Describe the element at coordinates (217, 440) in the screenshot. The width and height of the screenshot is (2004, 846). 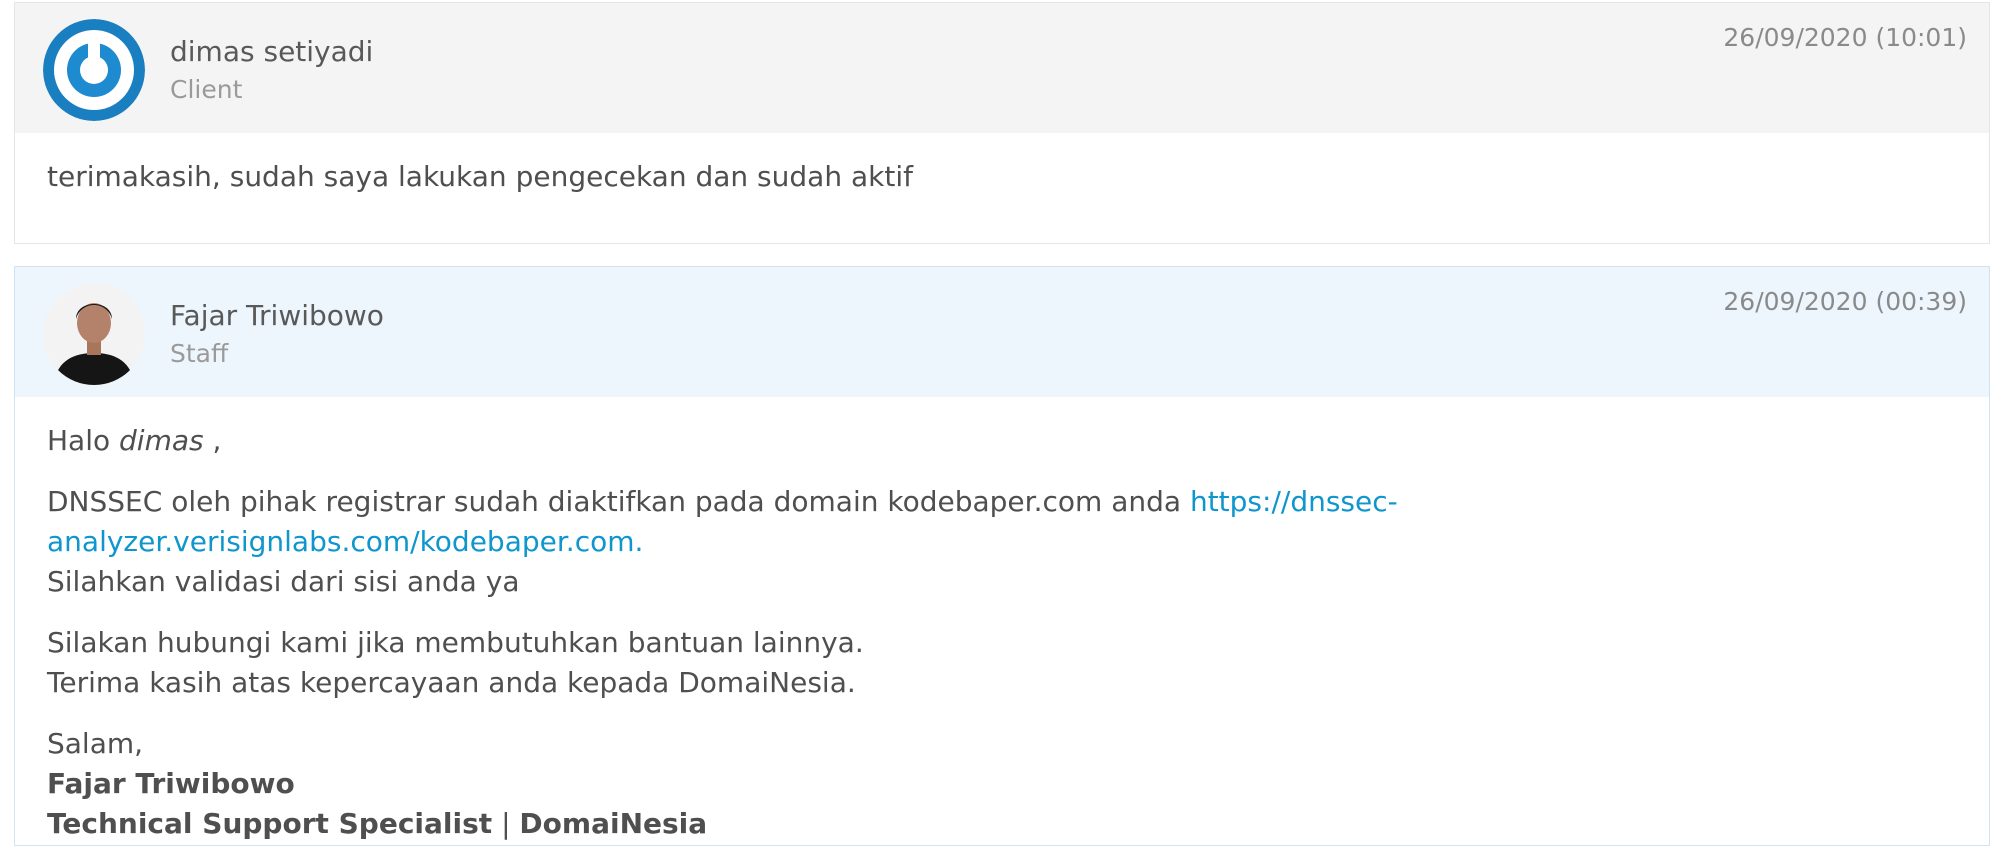
I see `greeting-suffix: ,` at that location.